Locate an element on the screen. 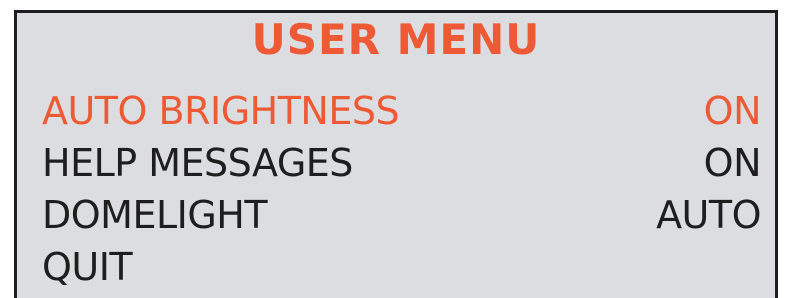 The width and height of the screenshot is (785, 298). menu-item-label: AUTO BRIGHTNESS is located at coordinates (221, 111).